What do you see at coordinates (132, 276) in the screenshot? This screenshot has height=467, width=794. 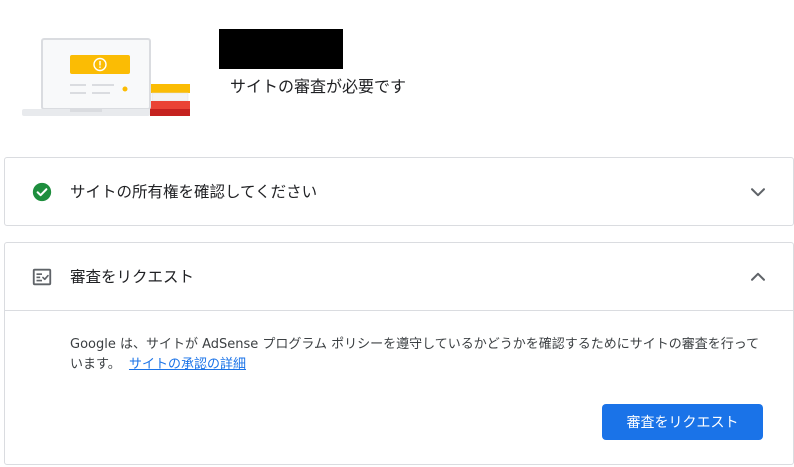 I see `request-review-title: 審査をリクエスト` at bounding box center [132, 276].